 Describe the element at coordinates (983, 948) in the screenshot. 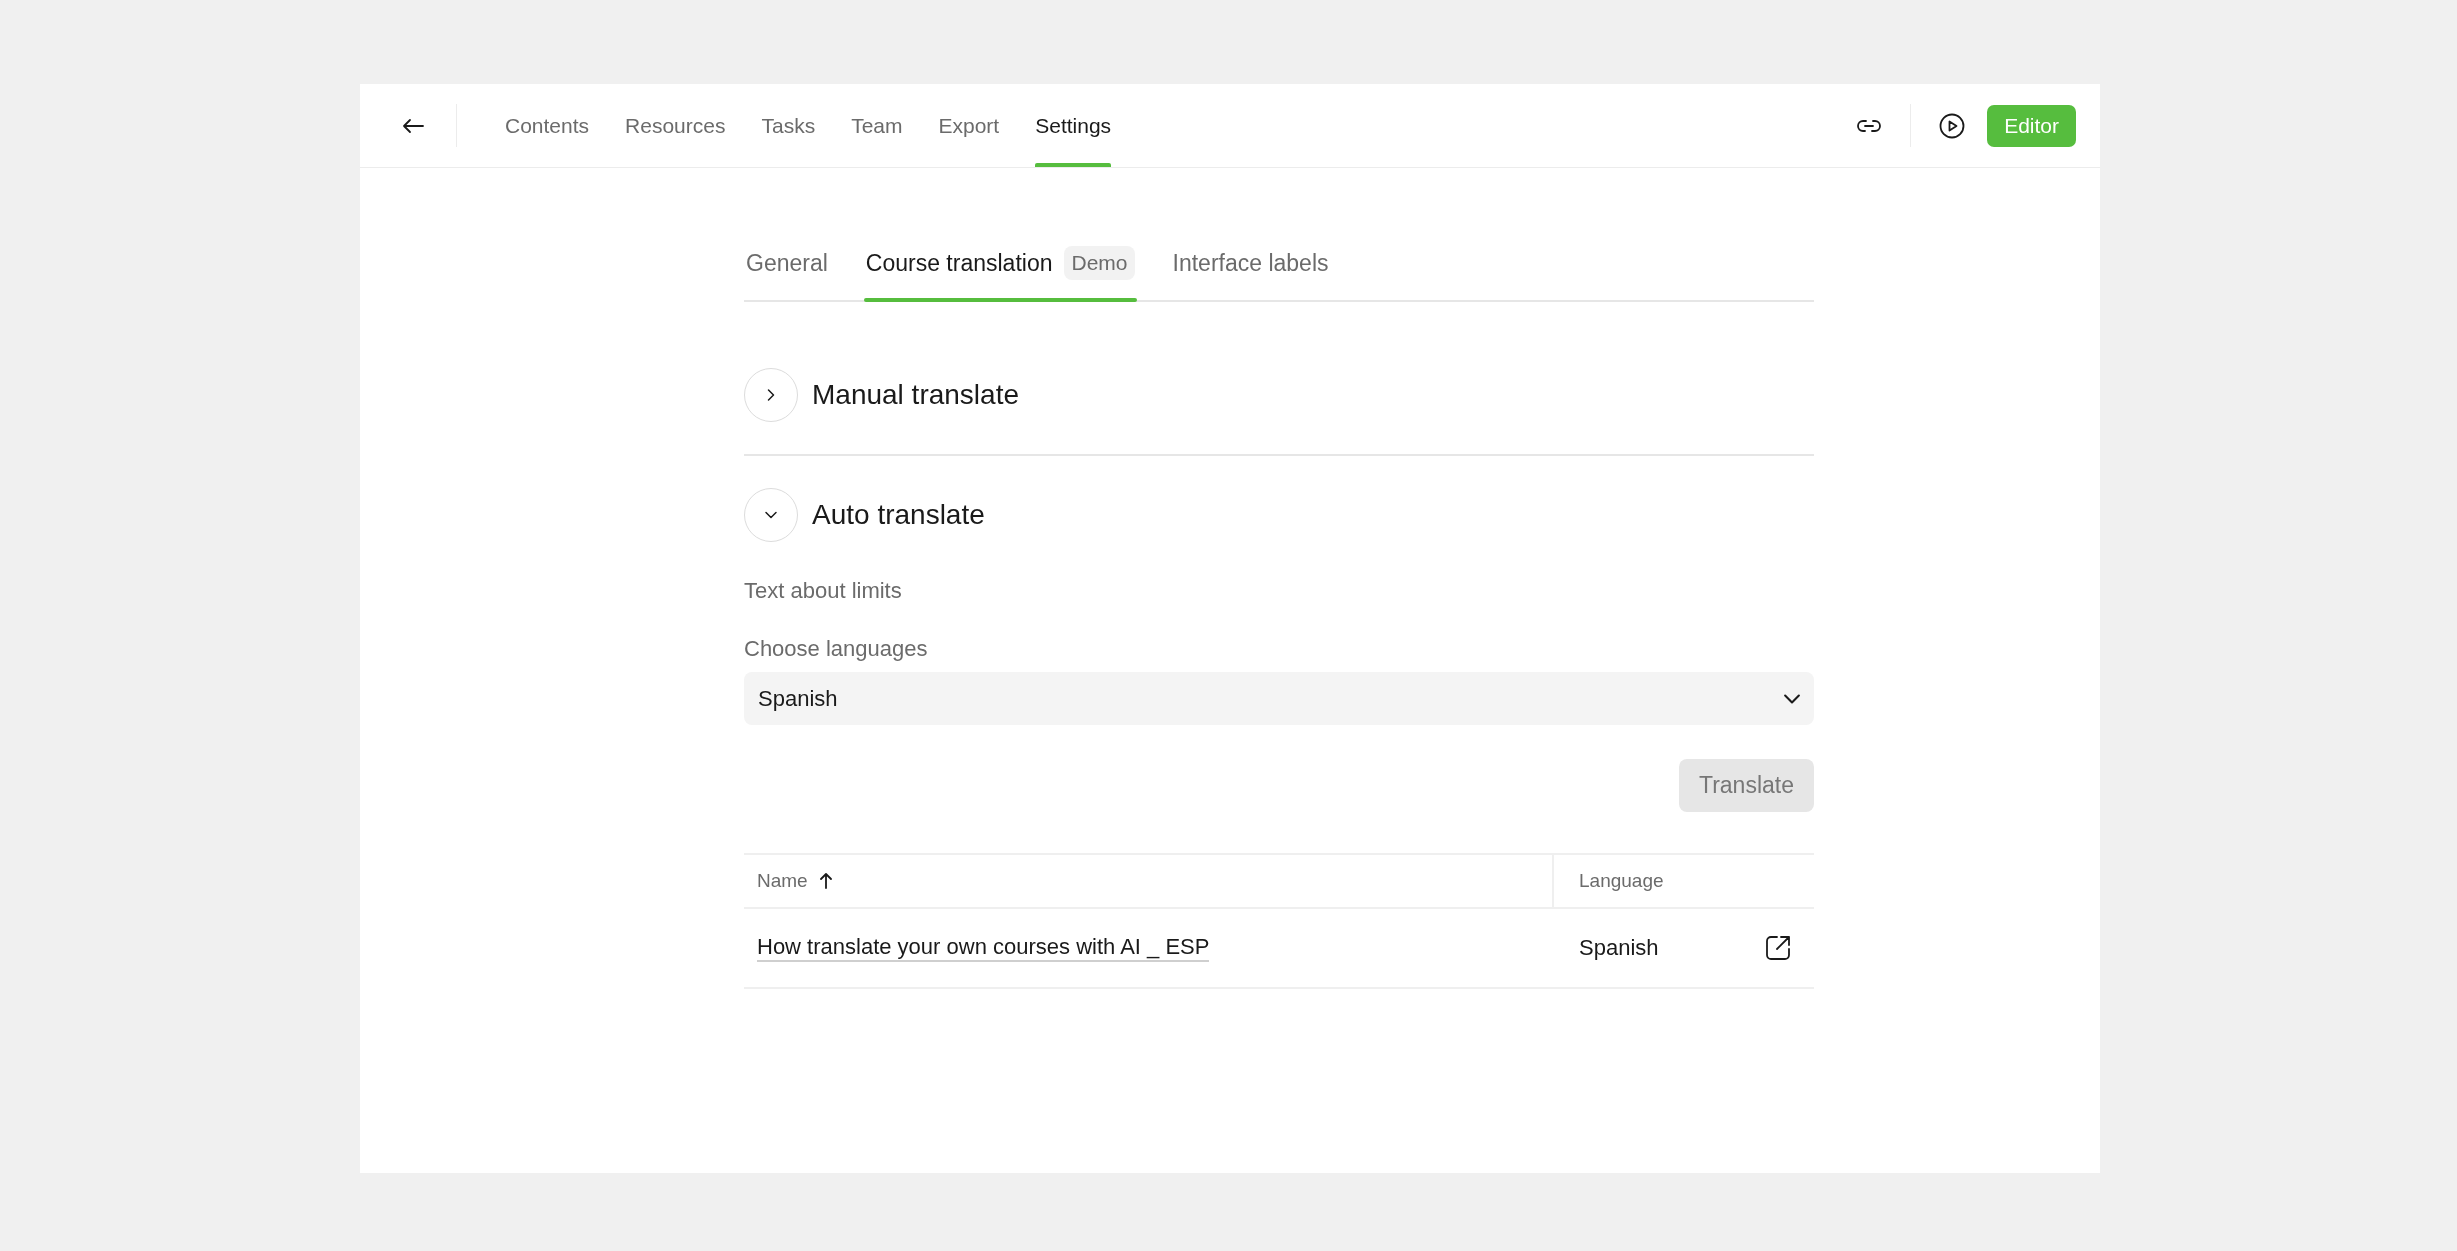

I see `course-link: How translate your own courses with AI _ ESP` at that location.